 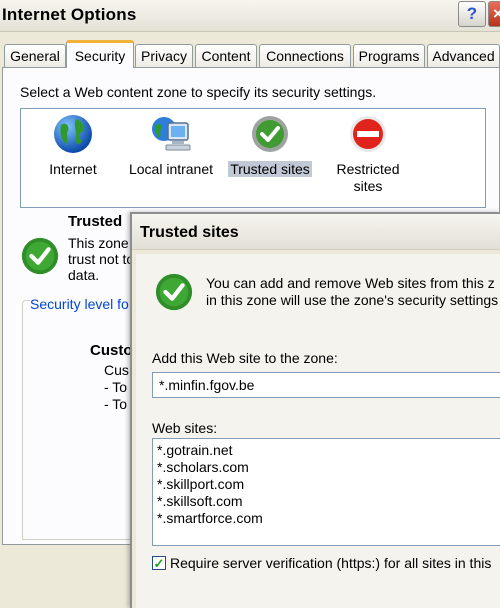 What do you see at coordinates (171, 134) in the screenshot?
I see `computer-globe-icon` at bounding box center [171, 134].